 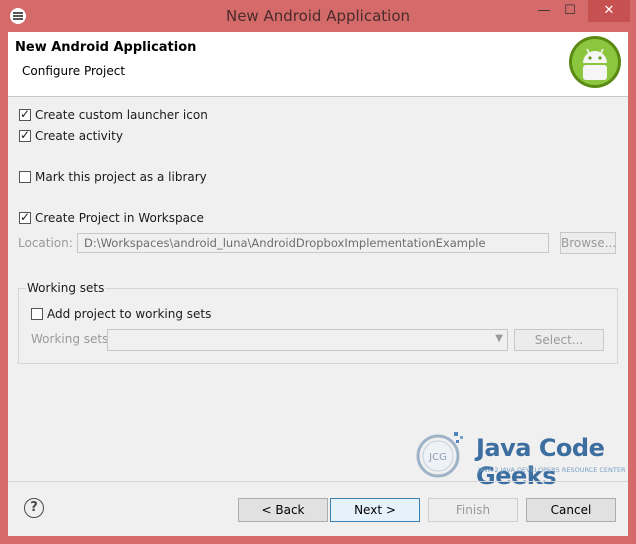 What do you see at coordinates (571, 510) in the screenshot?
I see `cancel-button: Cancel` at bounding box center [571, 510].